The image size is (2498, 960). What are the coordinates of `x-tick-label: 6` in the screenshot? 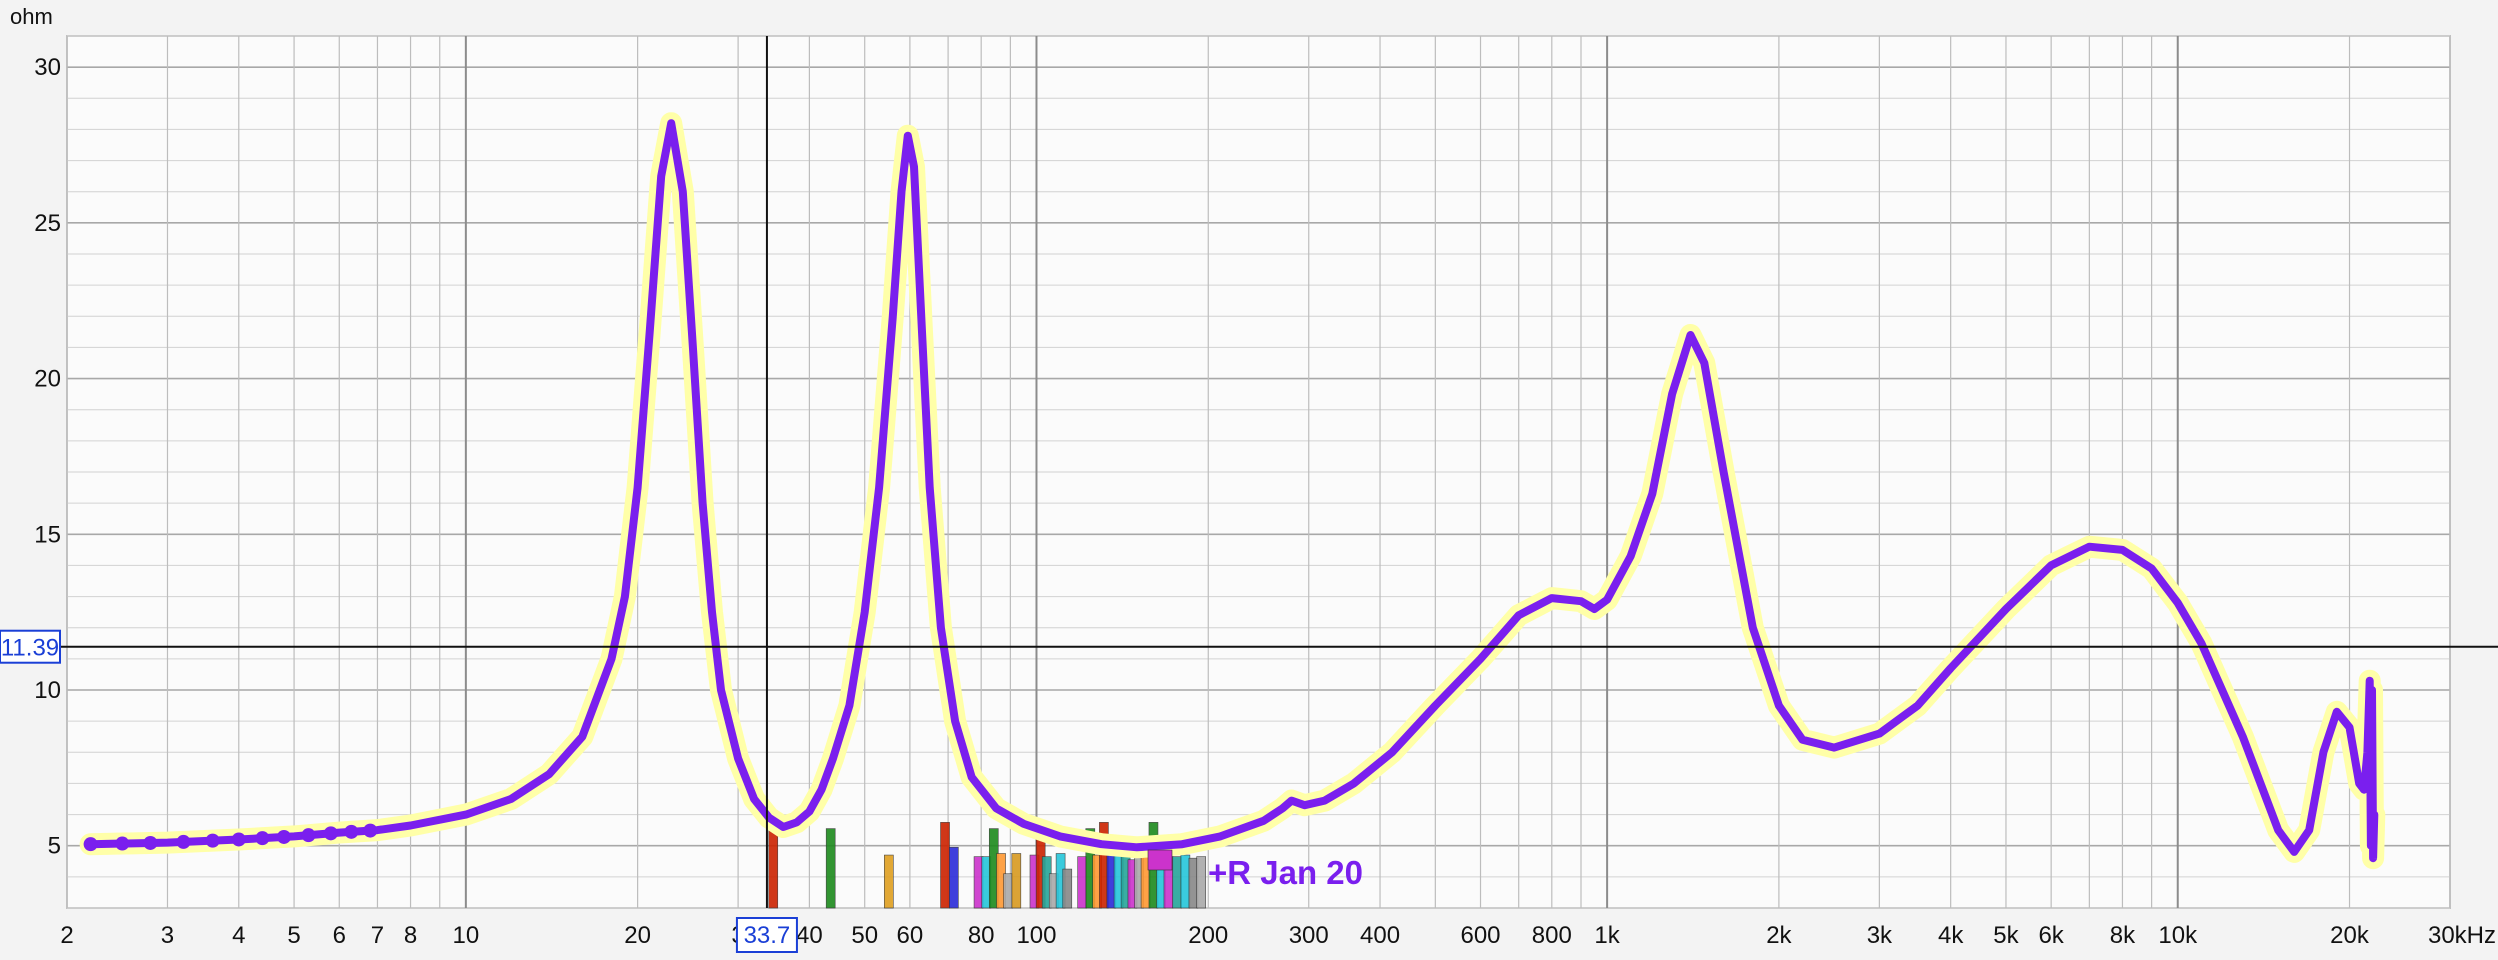 It's located at (339, 935).